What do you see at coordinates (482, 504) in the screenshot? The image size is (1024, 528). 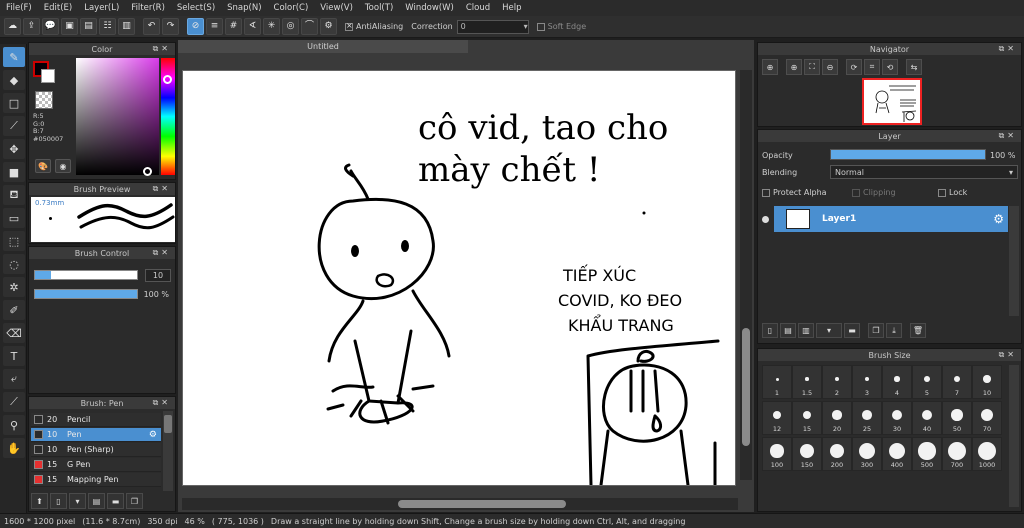 I see `canvas-horizontal-scroll-thumb` at bounding box center [482, 504].